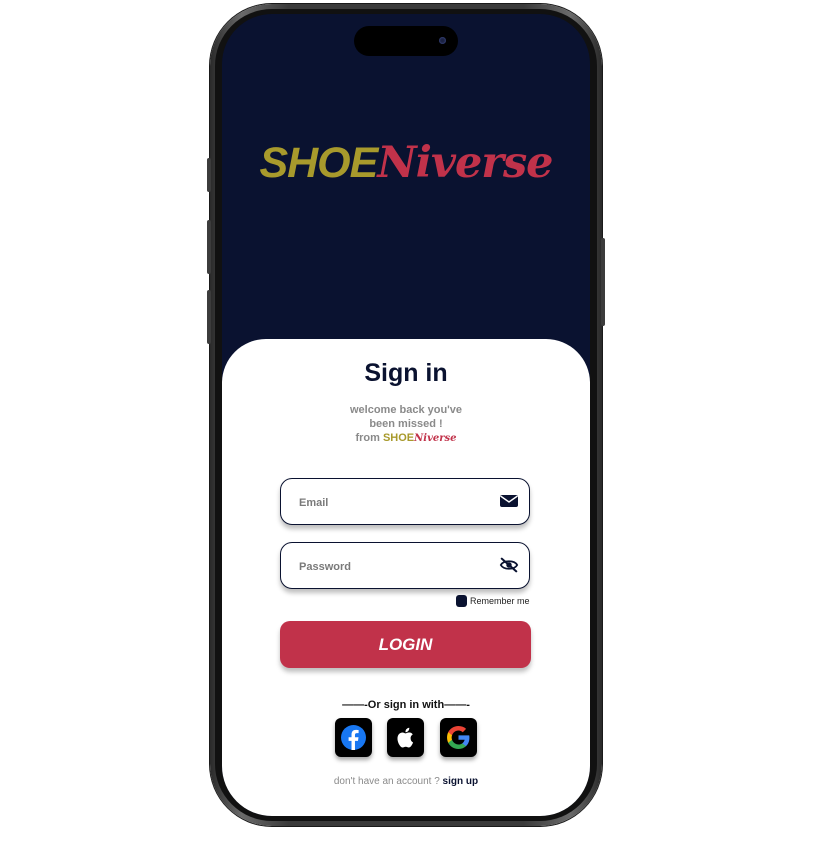 The width and height of the screenshot is (832, 857). I want to click on welcome-line-2: been missed !, so click(406, 424).